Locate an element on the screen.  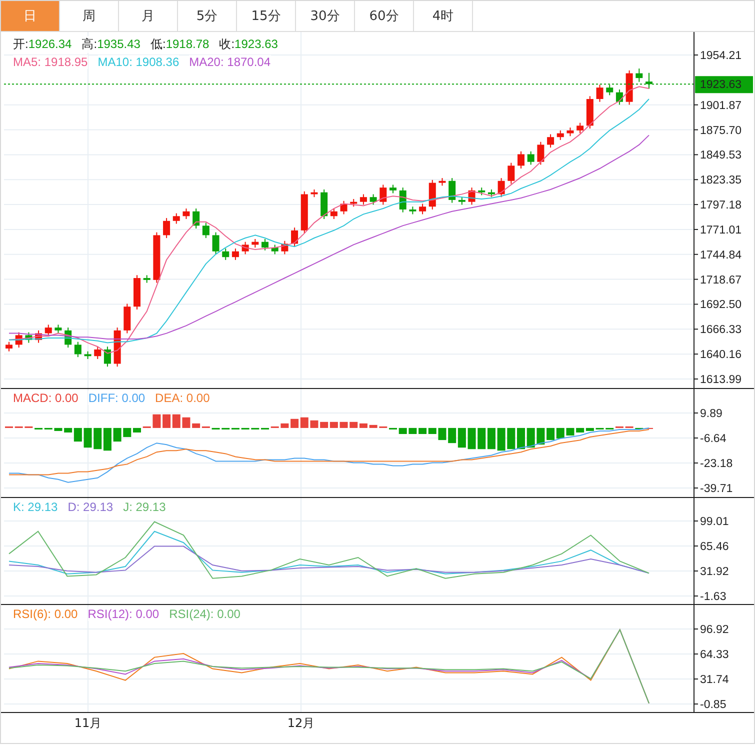
axis-label: 1823.35 is located at coordinates (721, 180).